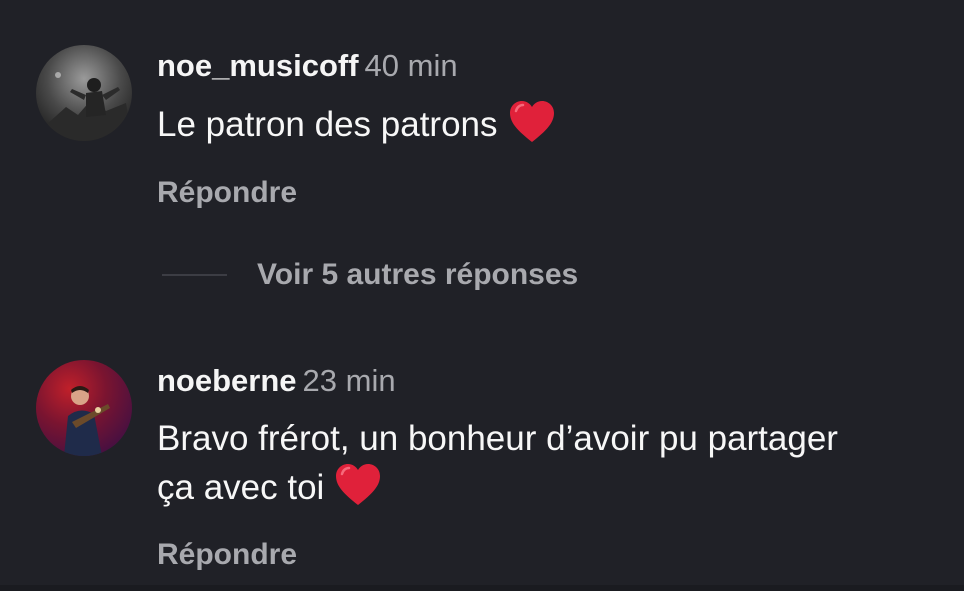  I want to click on avatar-noeberne-image, so click(84, 408).